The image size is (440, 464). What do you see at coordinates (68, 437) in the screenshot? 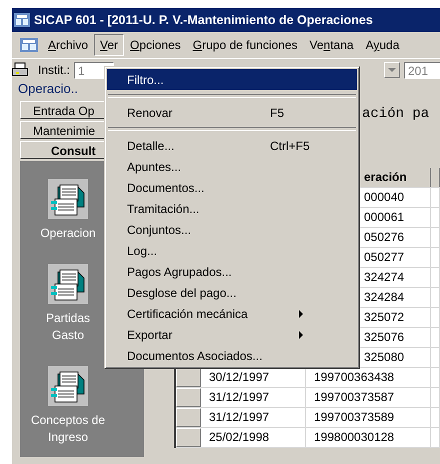
I see `item-label: Ingreso` at bounding box center [68, 437].